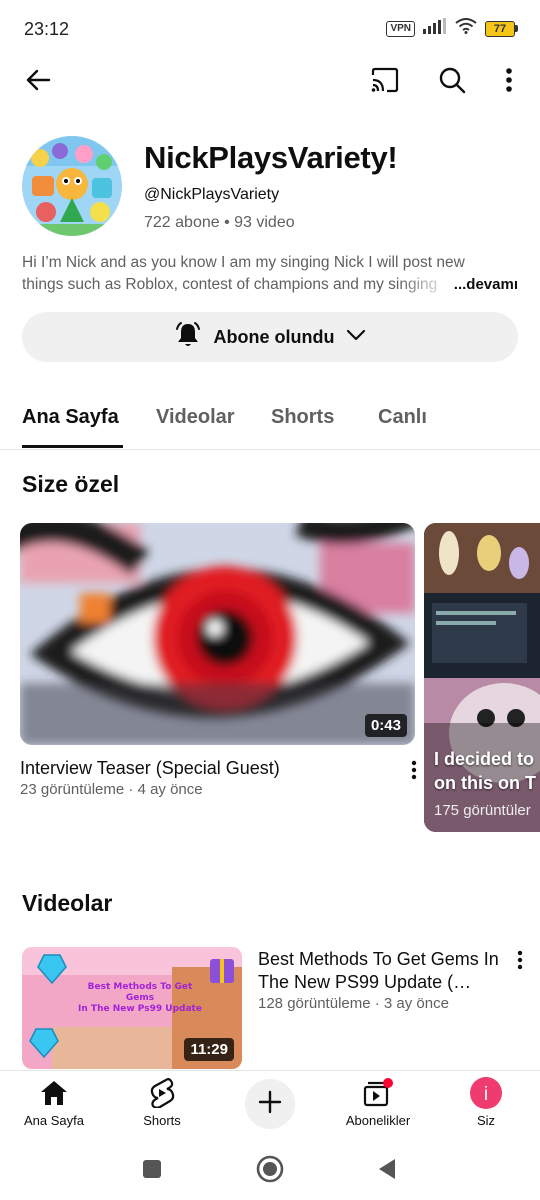 This screenshot has height=1200, width=540. Describe the element at coordinates (482, 810) in the screenshot. I see `side-video-meta: 175 görüntüler` at that location.